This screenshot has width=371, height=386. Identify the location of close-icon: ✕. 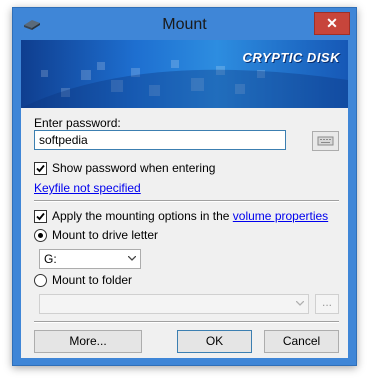
(332, 23).